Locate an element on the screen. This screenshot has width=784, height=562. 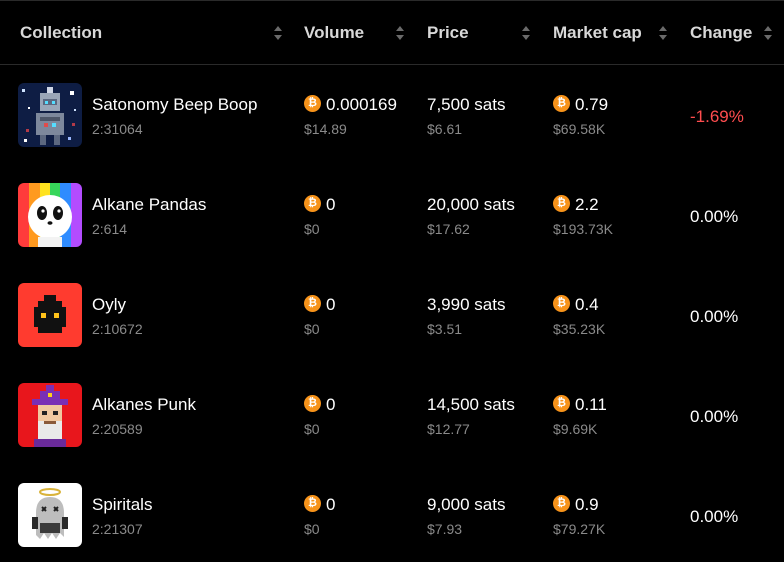
collection-id: 2:31064 is located at coordinates (117, 129).